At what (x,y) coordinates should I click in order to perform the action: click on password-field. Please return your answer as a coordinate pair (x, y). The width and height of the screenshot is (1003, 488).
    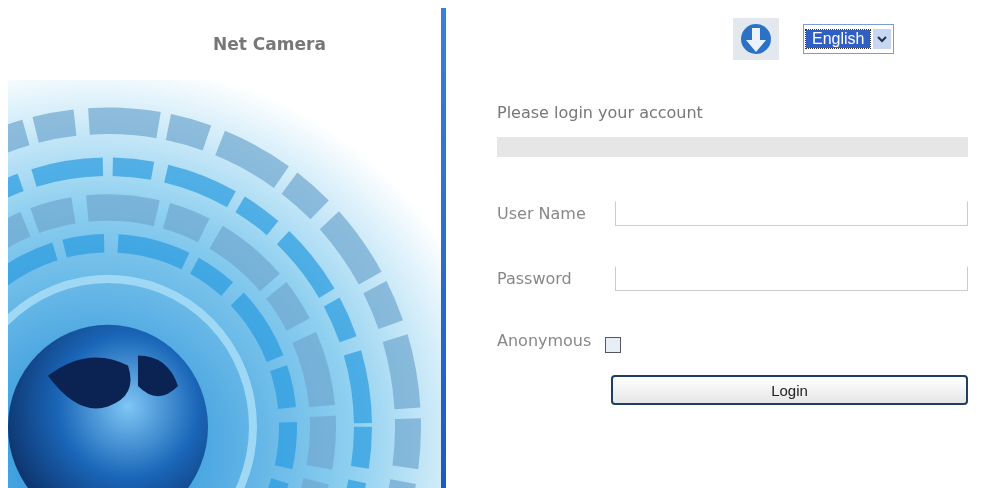
    Looking at the image, I should click on (791, 278).